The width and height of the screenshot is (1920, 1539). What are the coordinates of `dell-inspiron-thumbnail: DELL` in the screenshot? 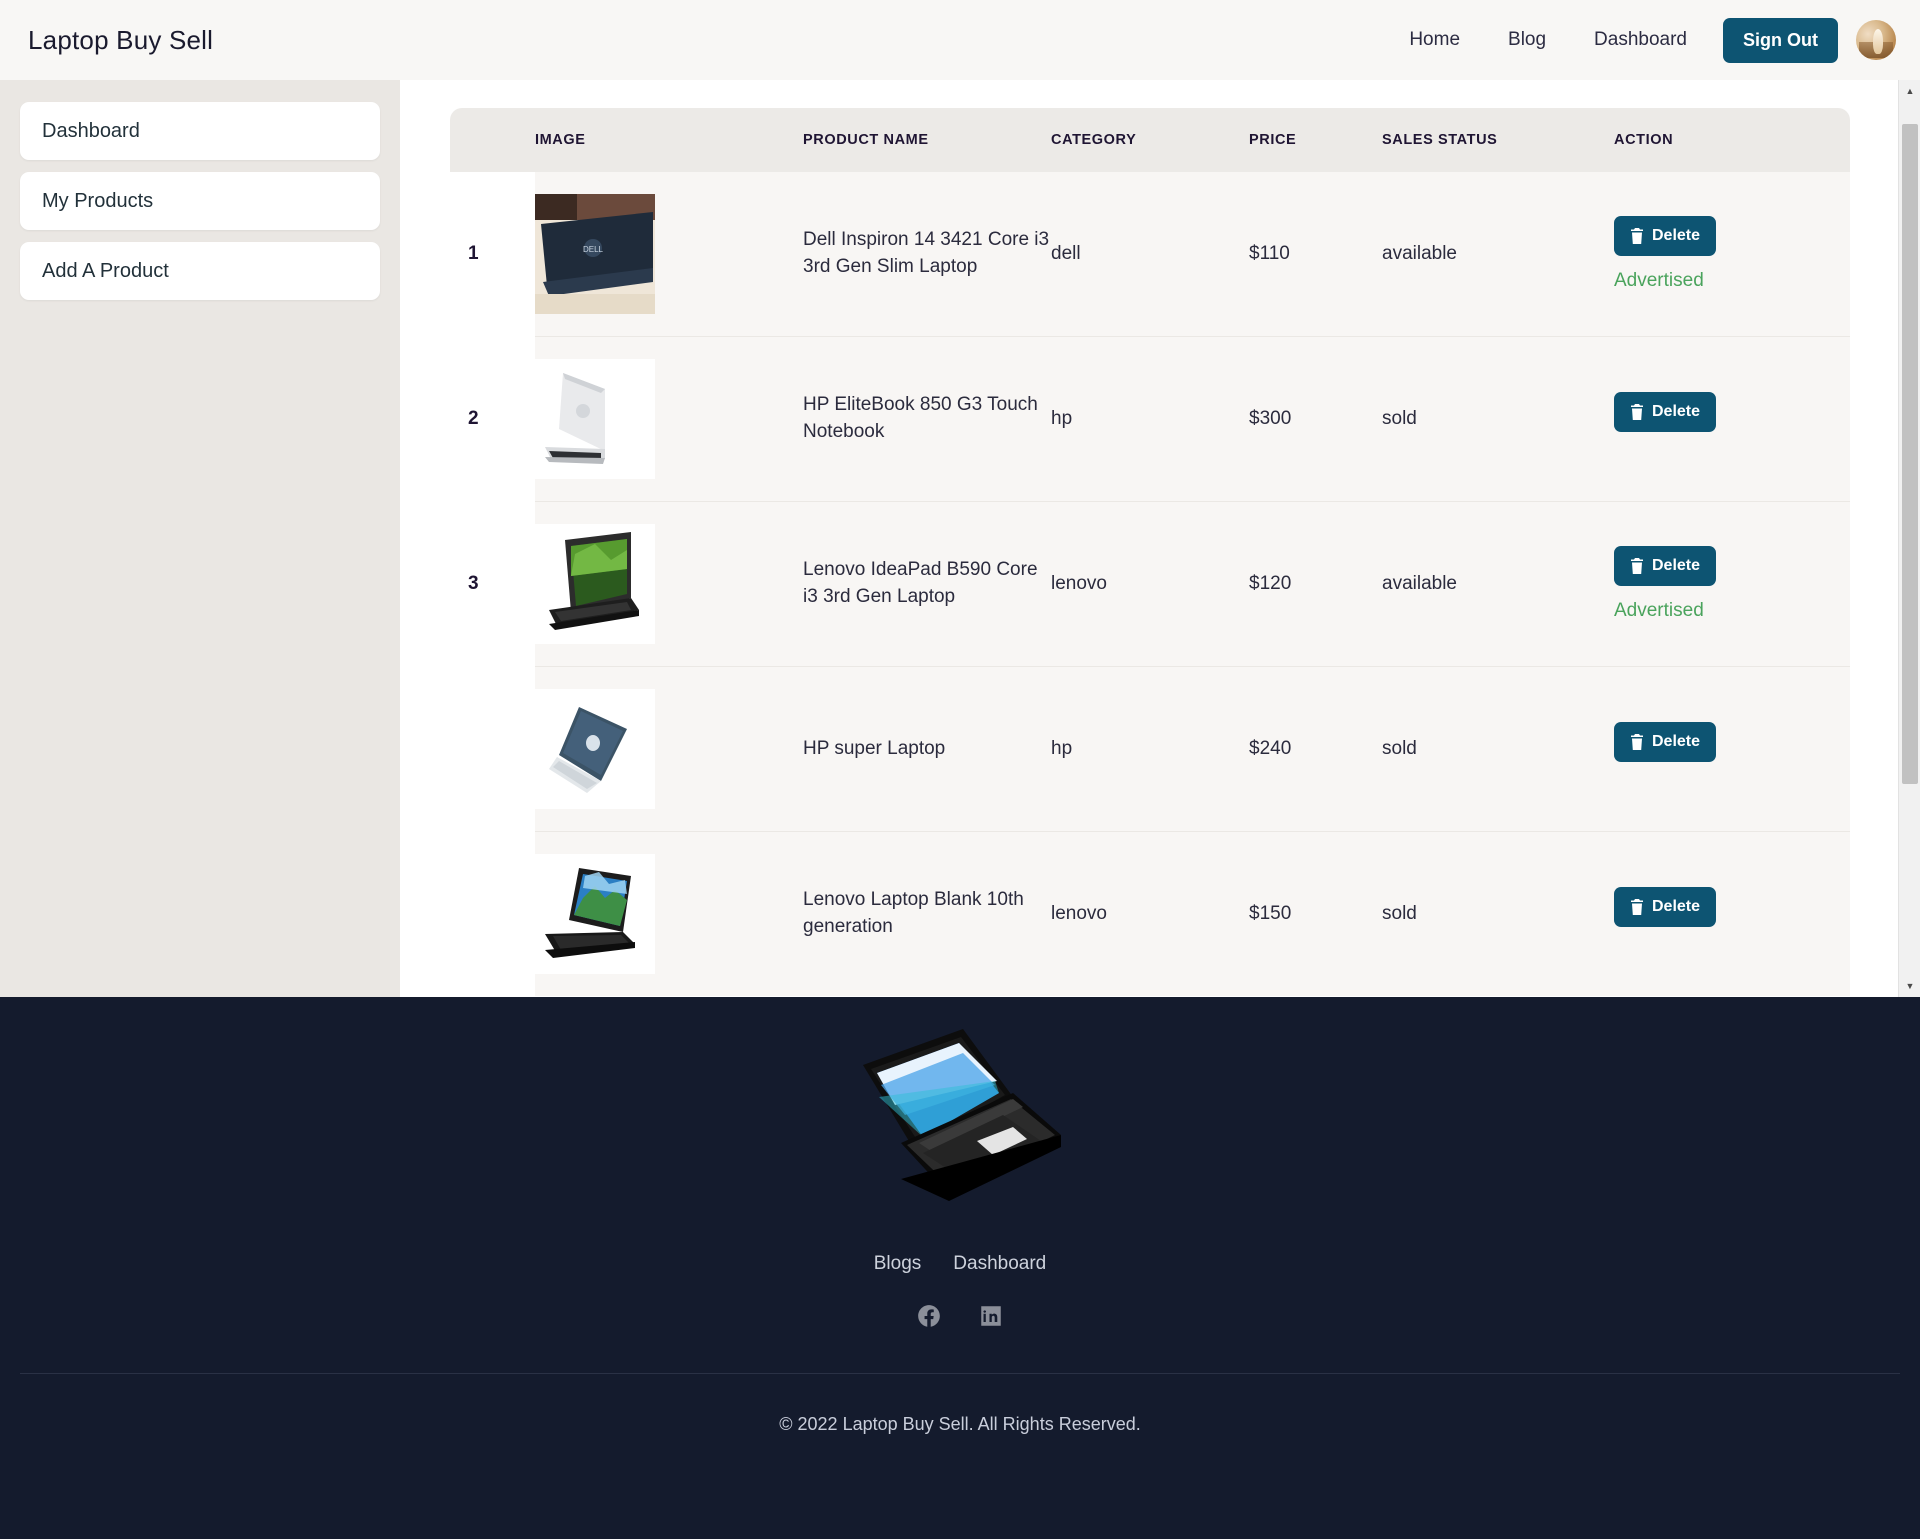 It's located at (595, 254).